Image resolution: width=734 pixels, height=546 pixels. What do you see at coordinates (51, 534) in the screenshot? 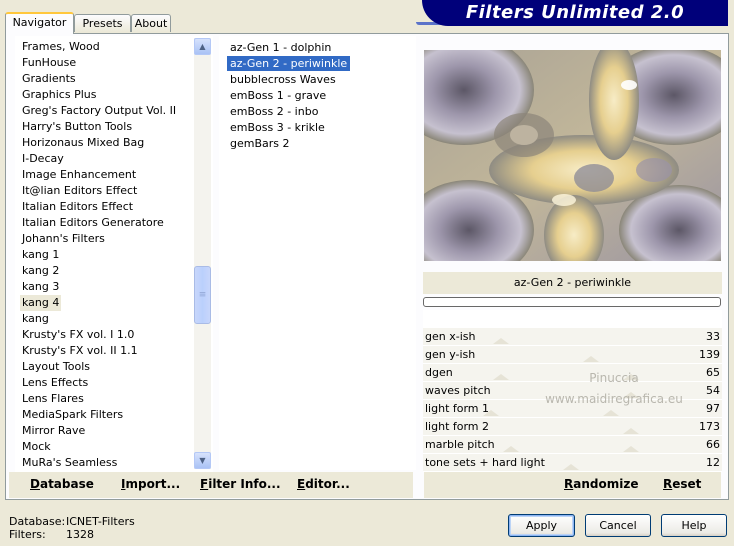
I see `filters-count-info: Filters: 1328` at bounding box center [51, 534].